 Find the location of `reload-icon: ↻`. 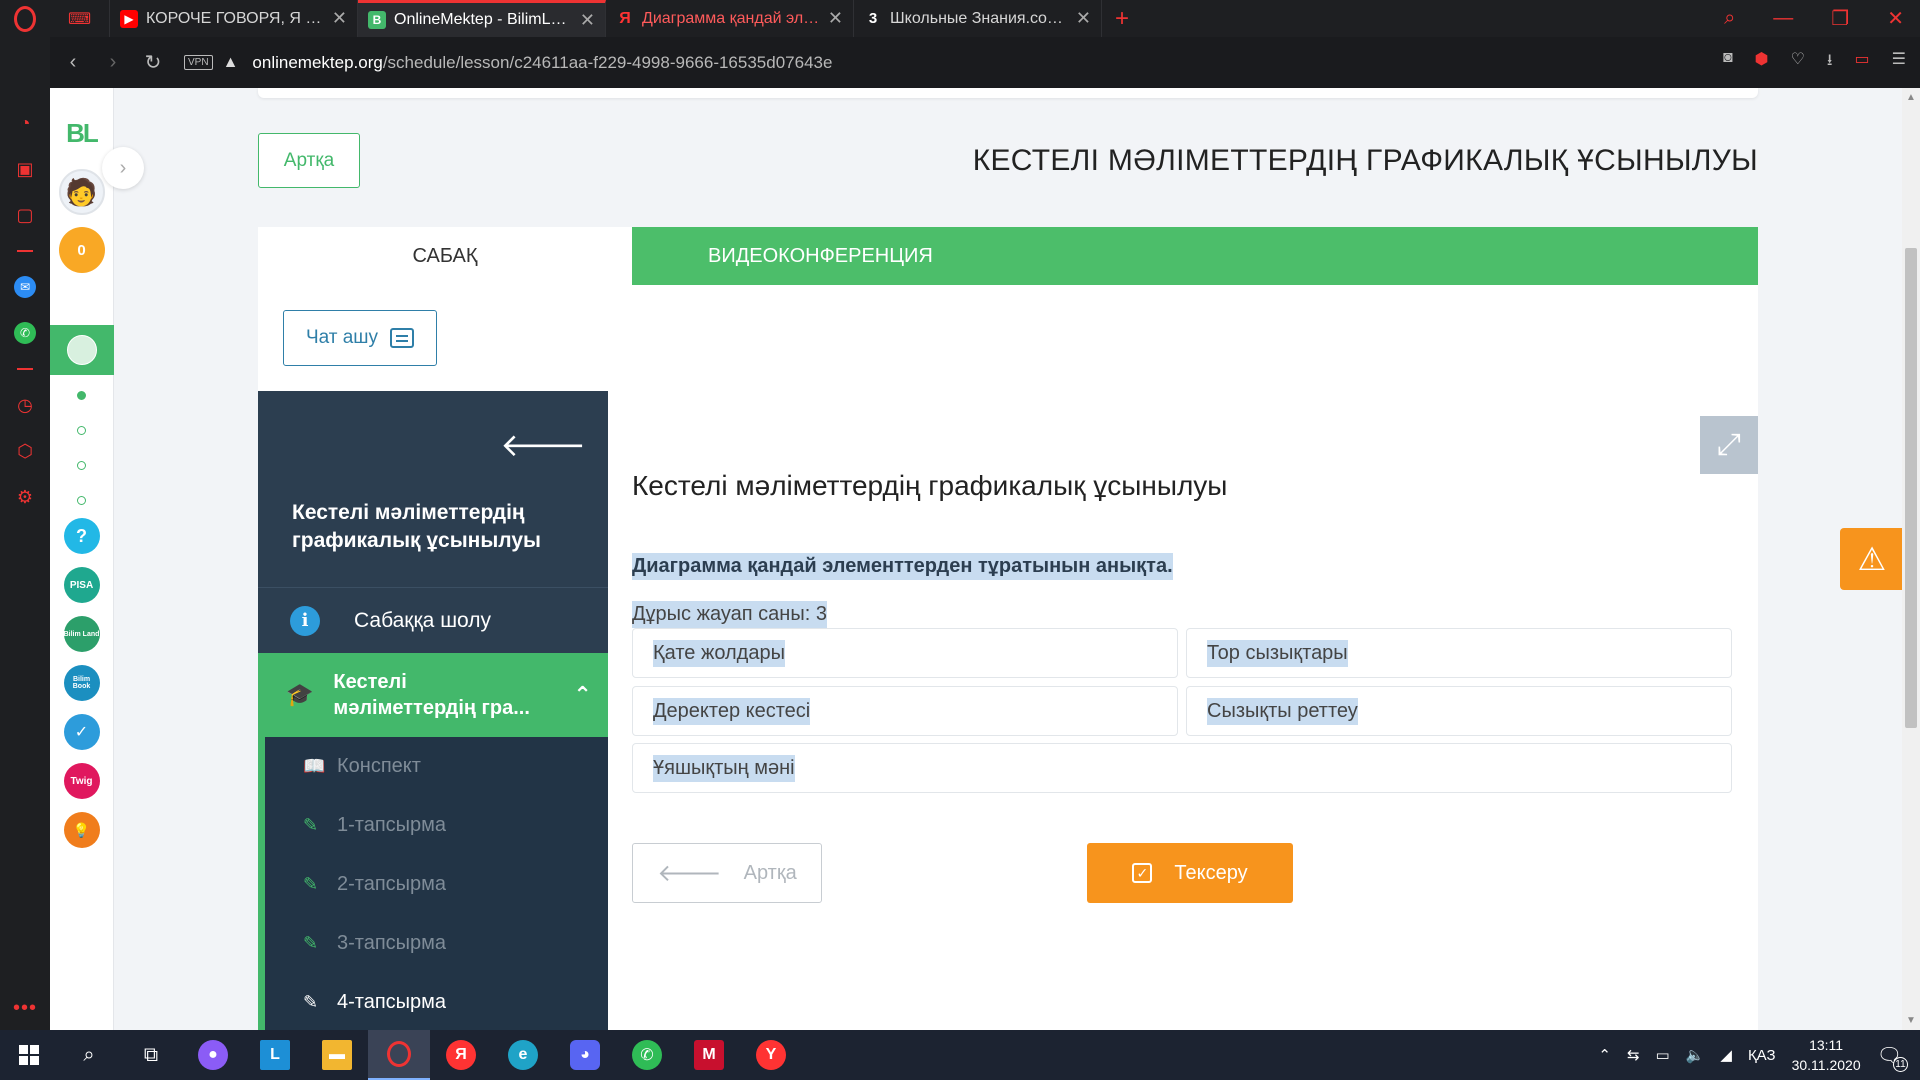

reload-icon: ↻ is located at coordinates (153, 62).